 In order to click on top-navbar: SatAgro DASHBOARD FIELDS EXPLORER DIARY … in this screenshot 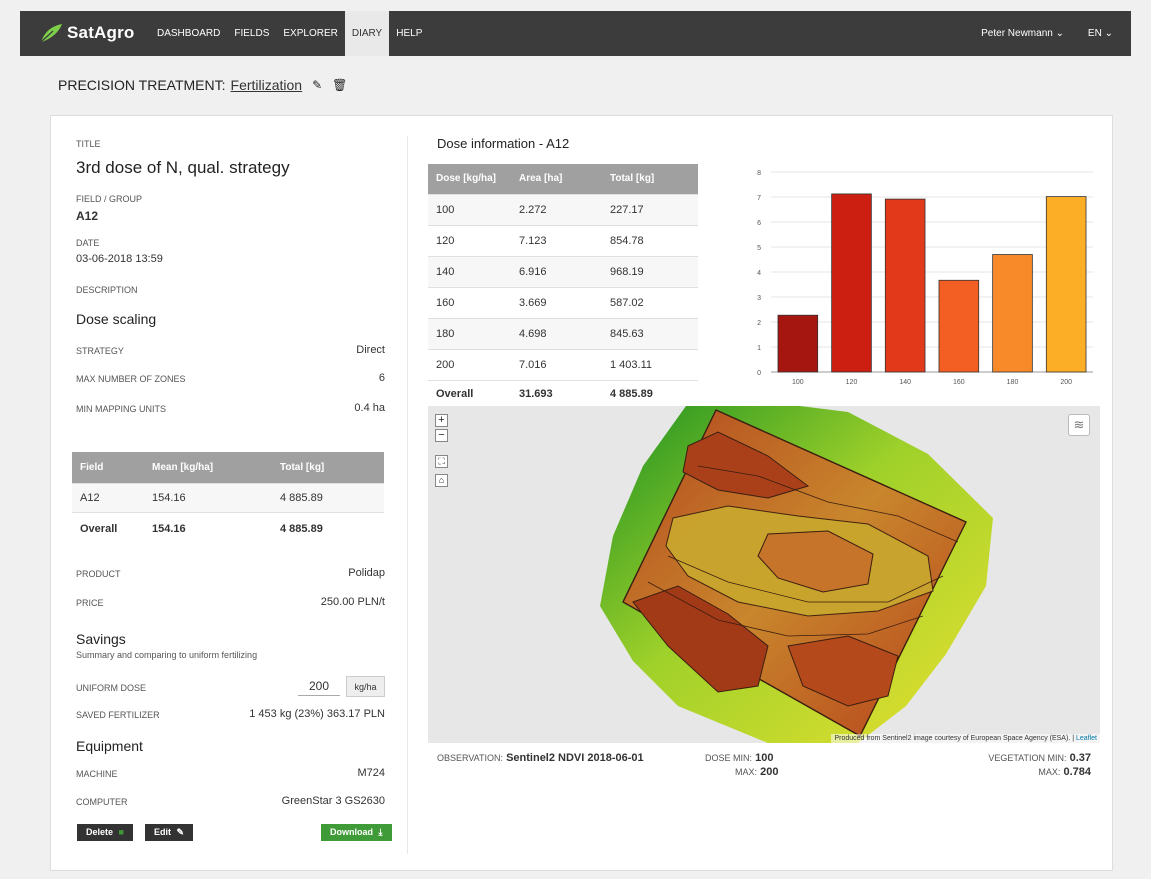, I will do `click(575, 33)`.